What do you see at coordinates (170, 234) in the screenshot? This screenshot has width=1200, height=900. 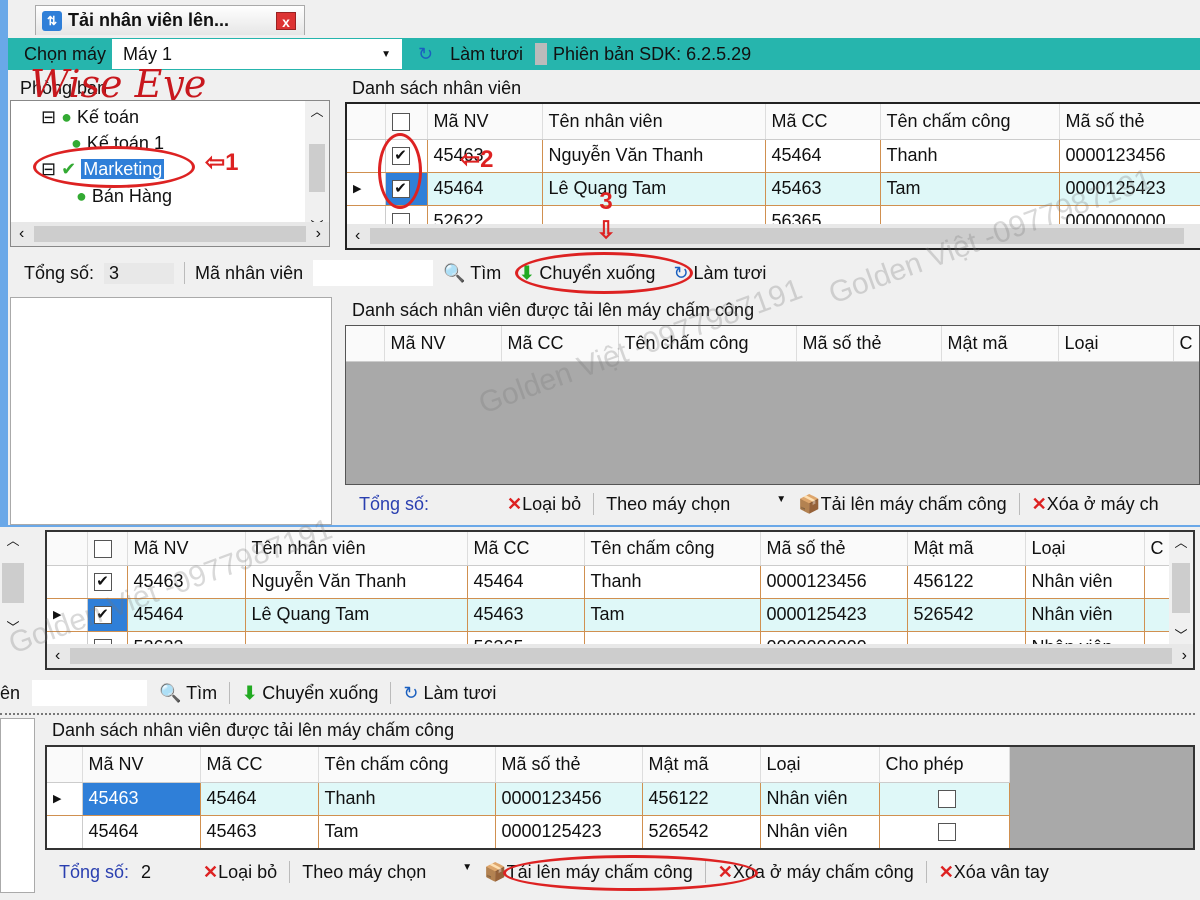 I see `tree-hscrollbar: ‹ ›` at bounding box center [170, 234].